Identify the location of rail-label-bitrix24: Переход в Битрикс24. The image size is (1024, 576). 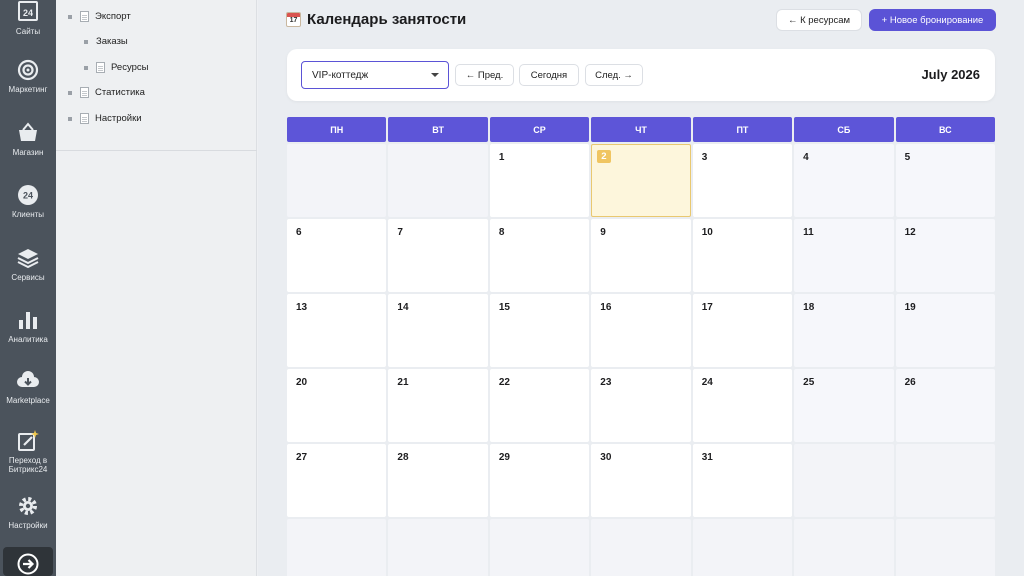
(28, 465).